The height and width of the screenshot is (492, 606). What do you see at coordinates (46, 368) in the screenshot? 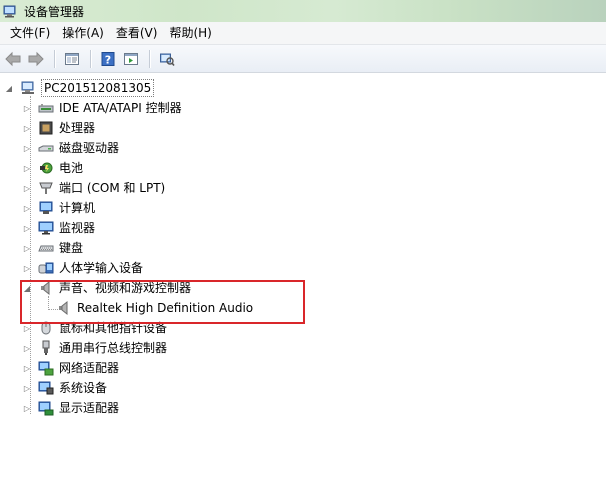
I see `network-adapter-icon` at bounding box center [46, 368].